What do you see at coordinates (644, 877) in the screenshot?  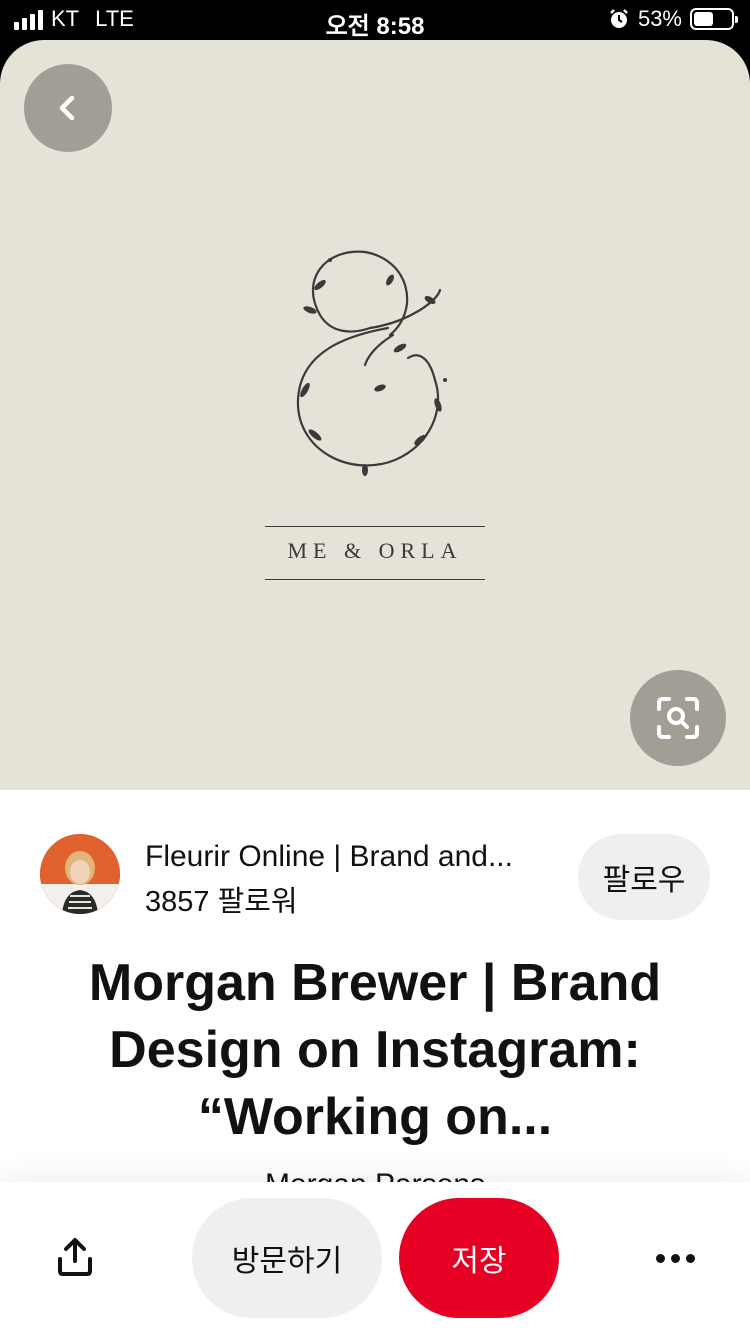 I see `follow-button: 팔로우` at bounding box center [644, 877].